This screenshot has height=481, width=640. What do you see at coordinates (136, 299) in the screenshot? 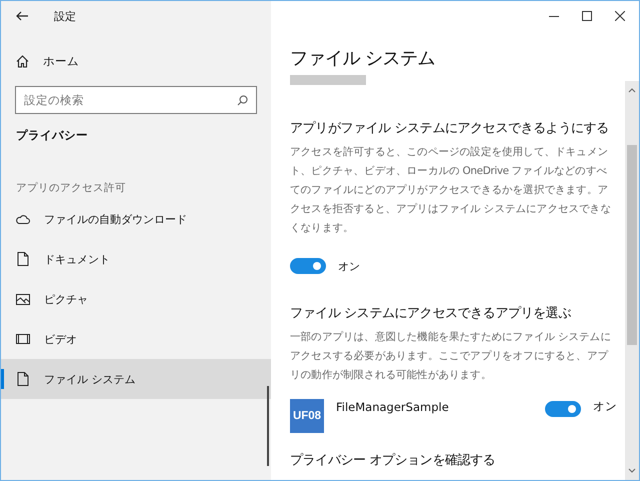
I see `sidebar-item: ピクチャ` at bounding box center [136, 299].